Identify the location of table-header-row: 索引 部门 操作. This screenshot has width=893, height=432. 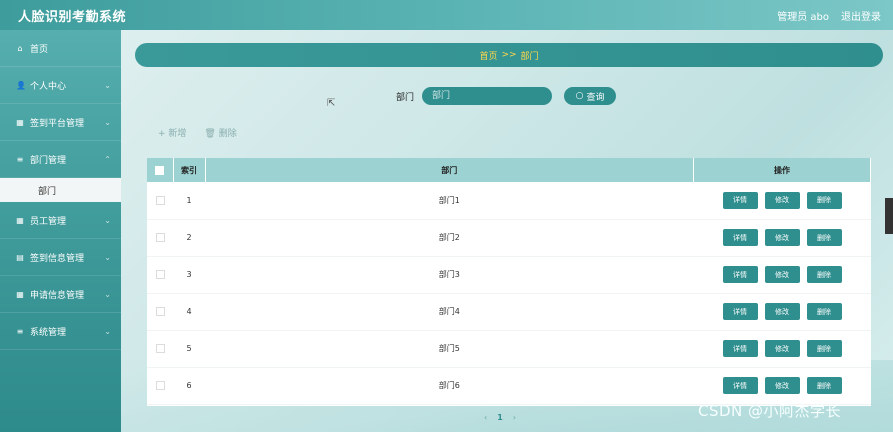
(509, 170).